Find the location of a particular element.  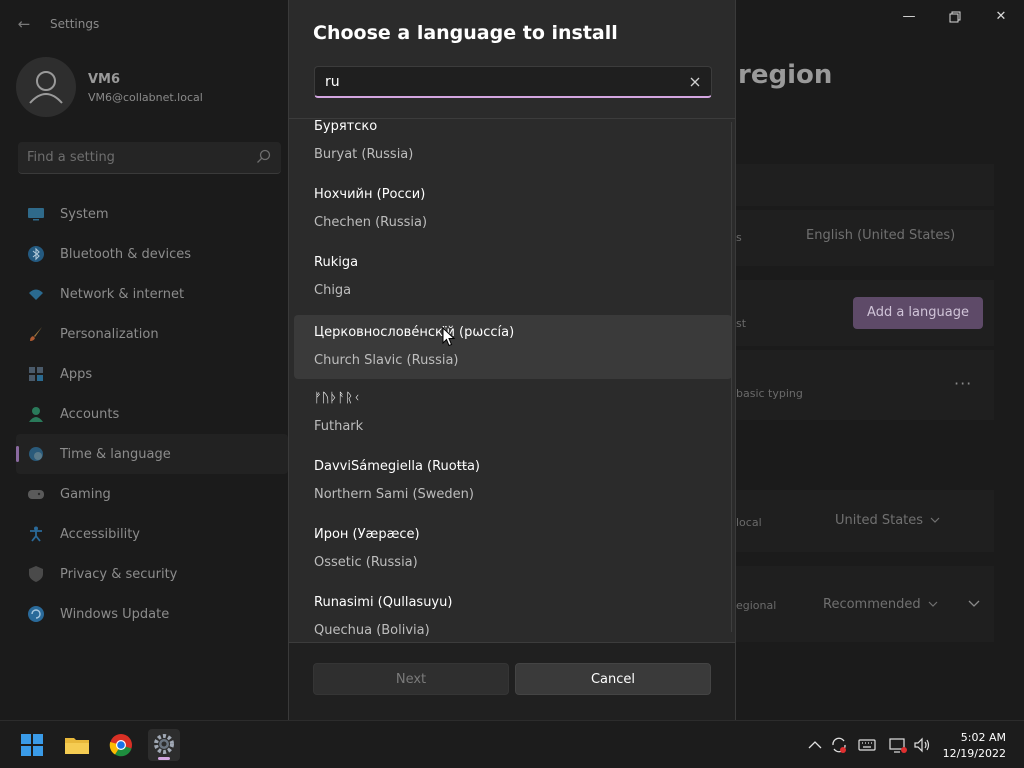

display-language-label-fragment: s is located at coordinates (739, 237).